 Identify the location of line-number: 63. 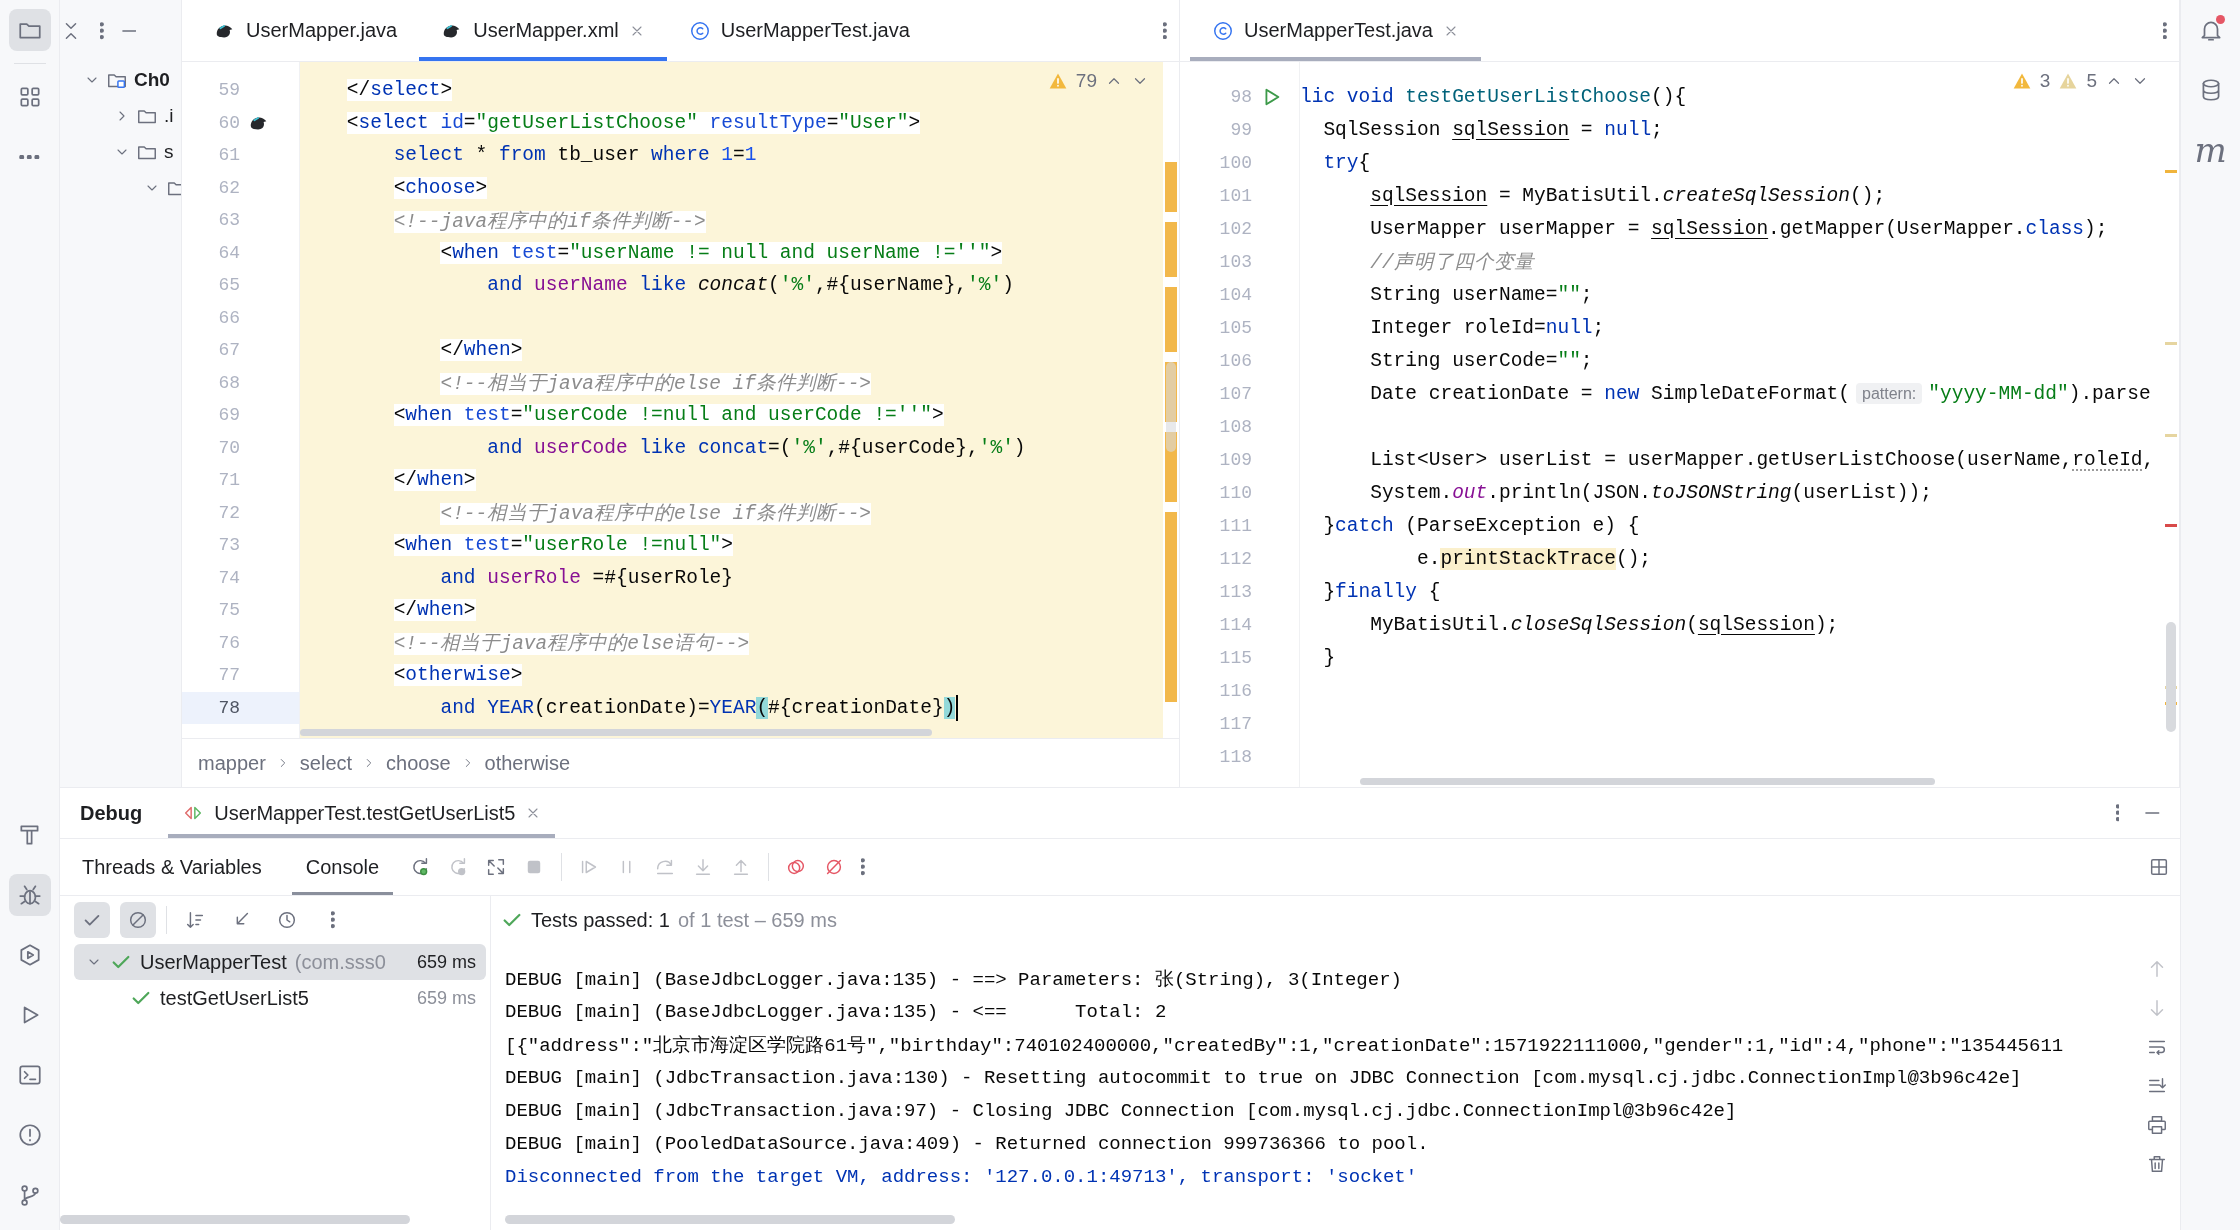
(228, 220).